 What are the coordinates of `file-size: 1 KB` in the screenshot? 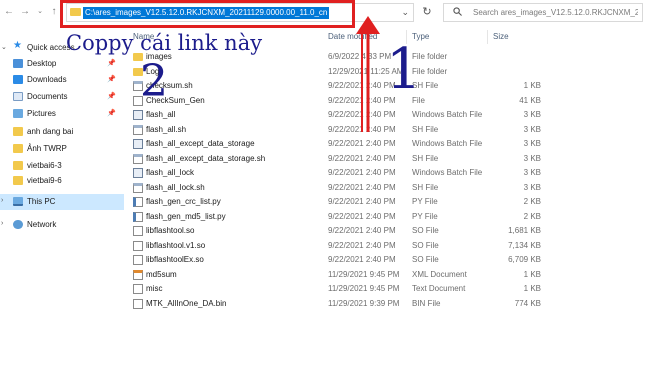 It's located at (532, 274).